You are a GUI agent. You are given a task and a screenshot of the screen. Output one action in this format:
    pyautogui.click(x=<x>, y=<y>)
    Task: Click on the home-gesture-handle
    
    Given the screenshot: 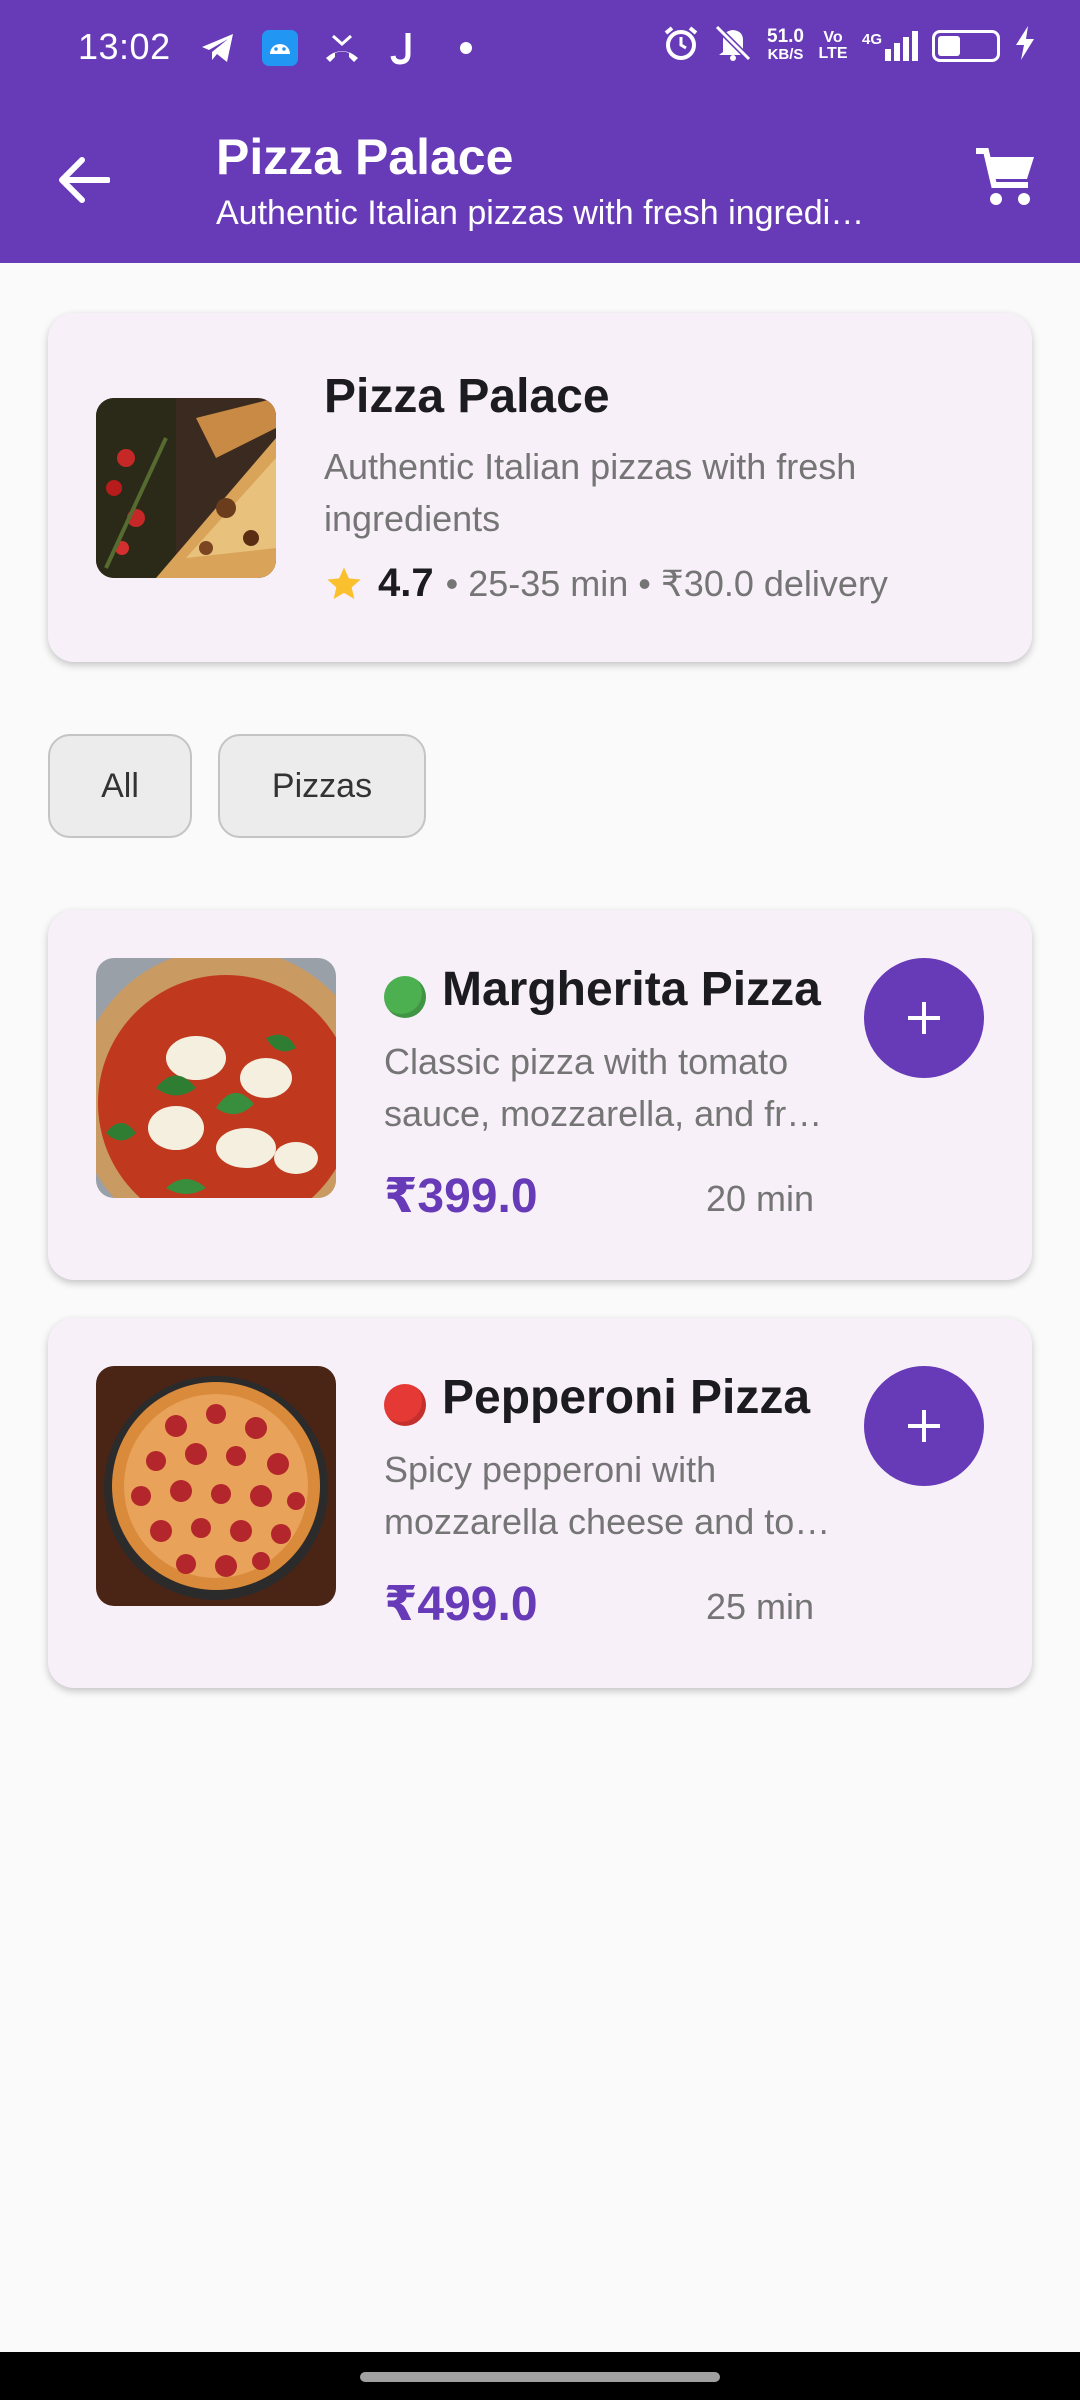 What is the action you would take?
    pyautogui.click(x=540, y=2377)
    